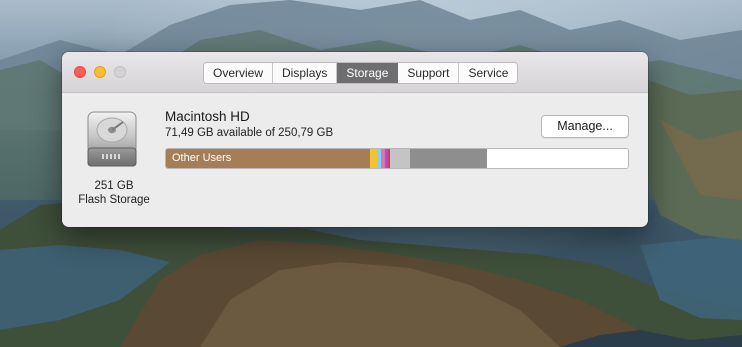 The height and width of the screenshot is (347, 742). Describe the element at coordinates (207, 116) in the screenshot. I see `volume-name: Macintosh HD` at that location.